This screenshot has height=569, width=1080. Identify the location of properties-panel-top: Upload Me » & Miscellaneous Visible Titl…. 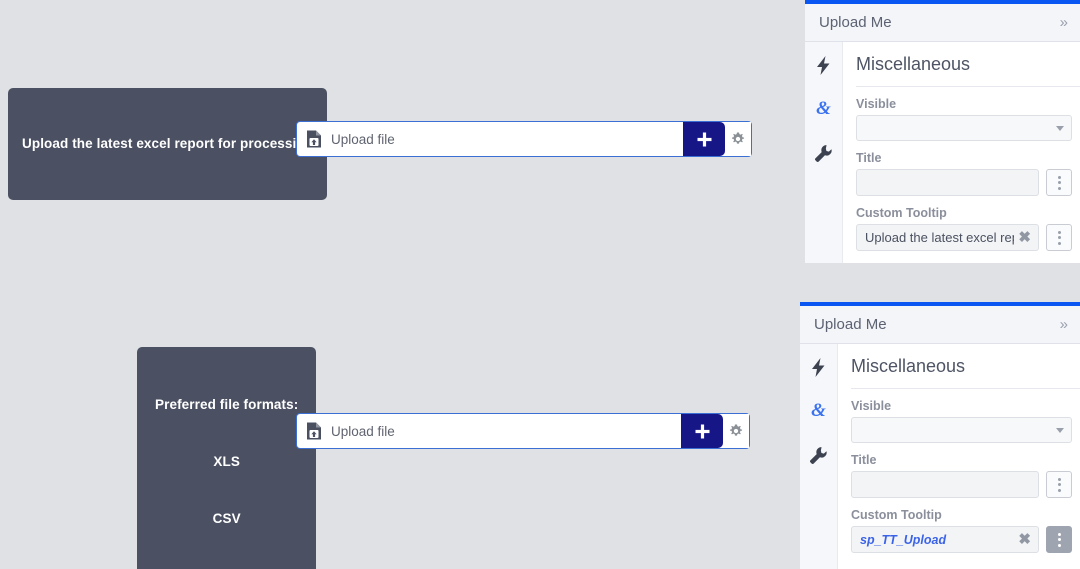
(942, 131).